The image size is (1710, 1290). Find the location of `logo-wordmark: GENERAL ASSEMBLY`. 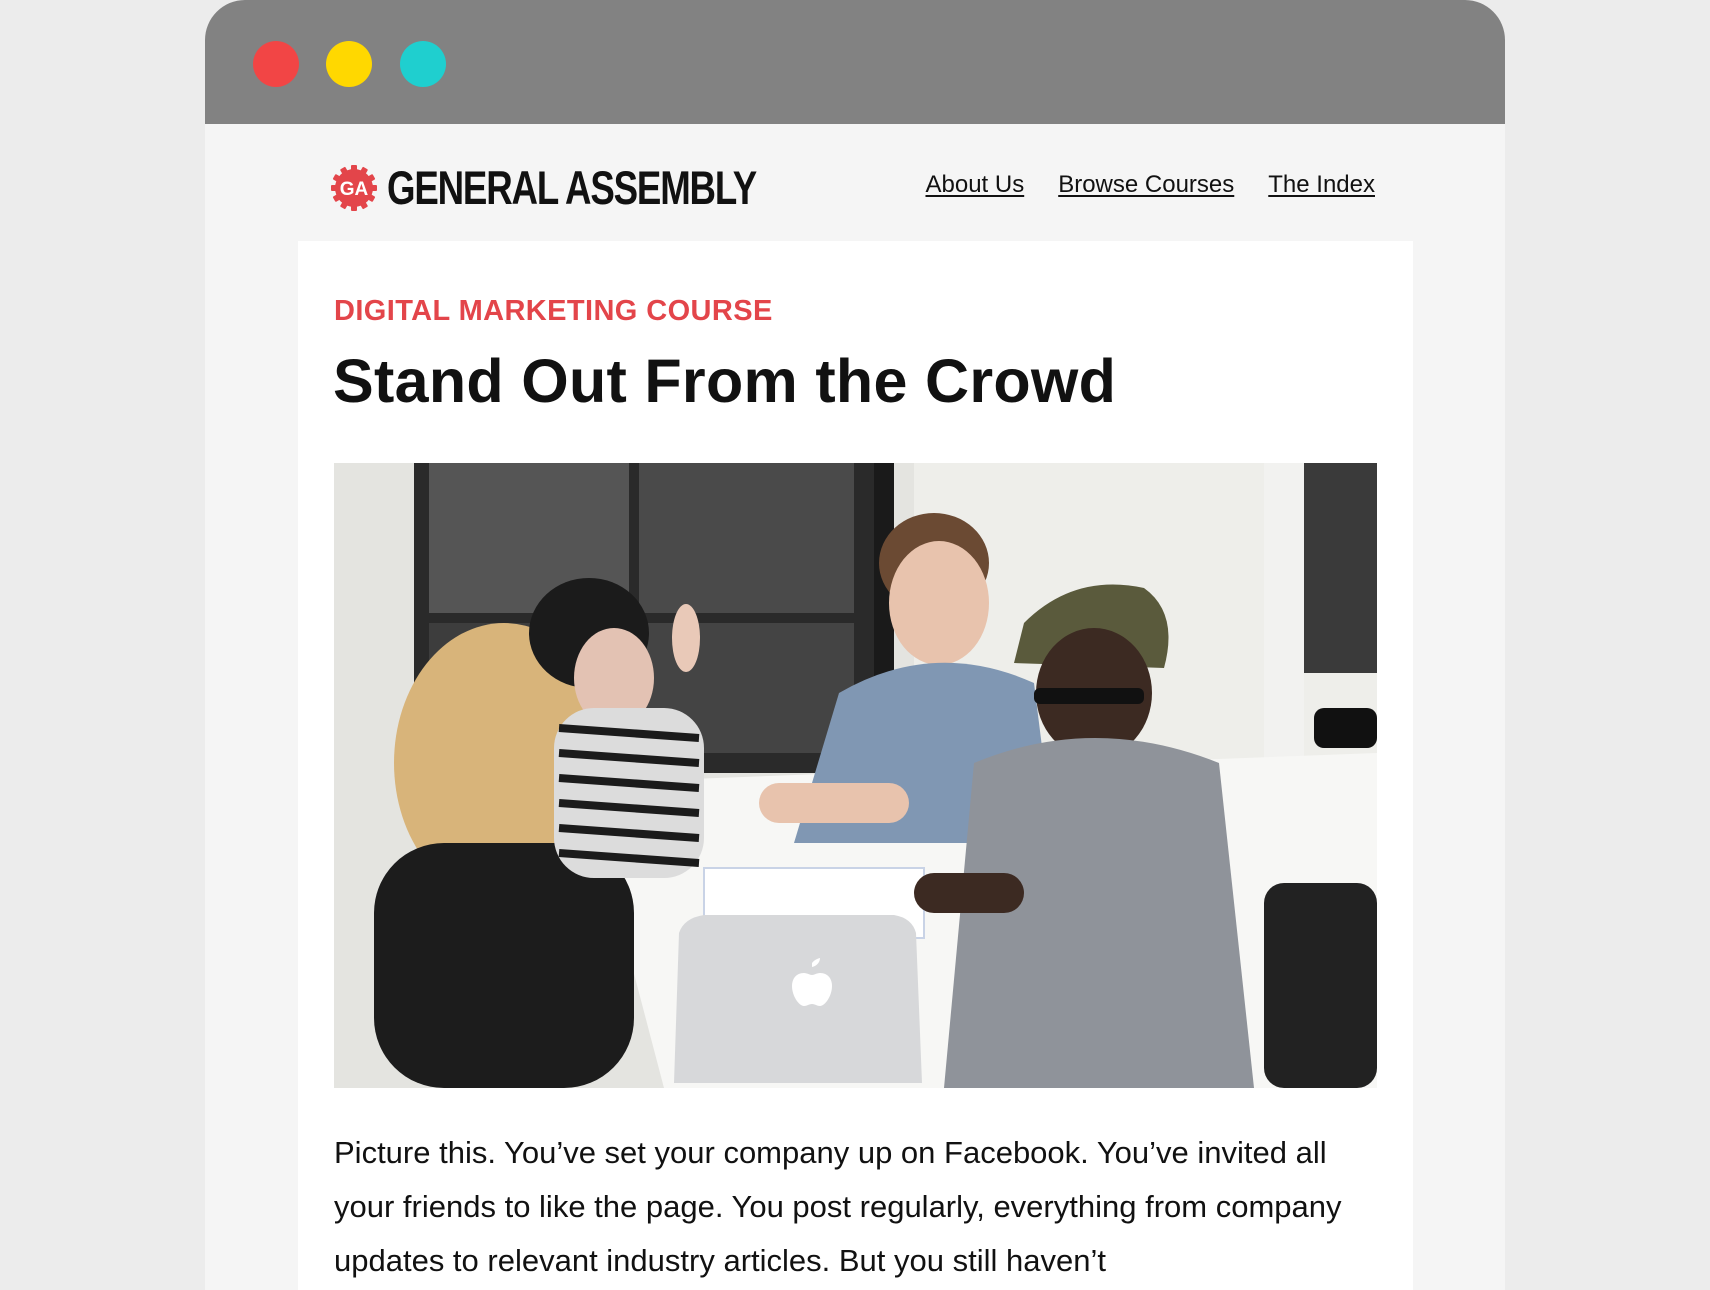

logo-wordmark: GENERAL ASSEMBLY is located at coordinates (572, 187).